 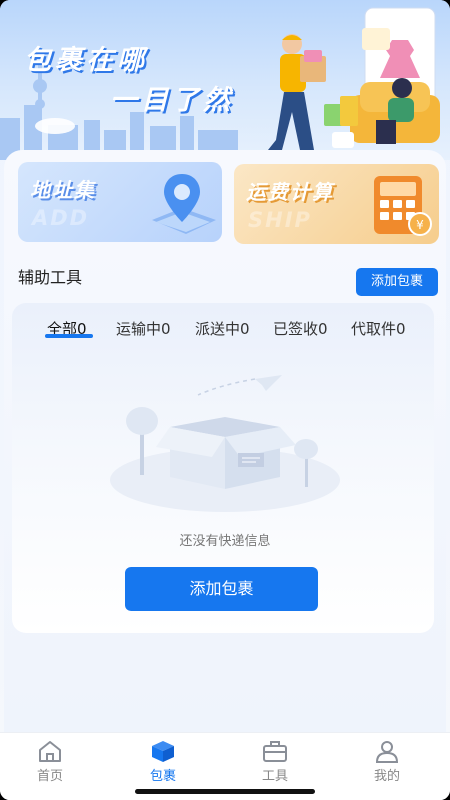 What do you see at coordinates (221, 589) in the screenshot?
I see `add-package-button: 添加包裹` at bounding box center [221, 589].